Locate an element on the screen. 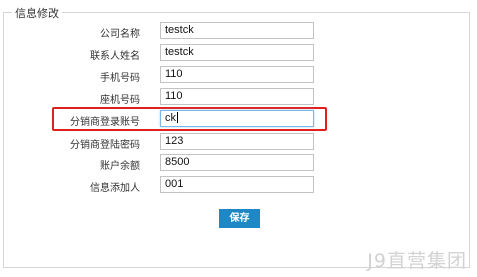 This screenshot has height=277, width=477. company-name-input: testck is located at coordinates (237, 30).